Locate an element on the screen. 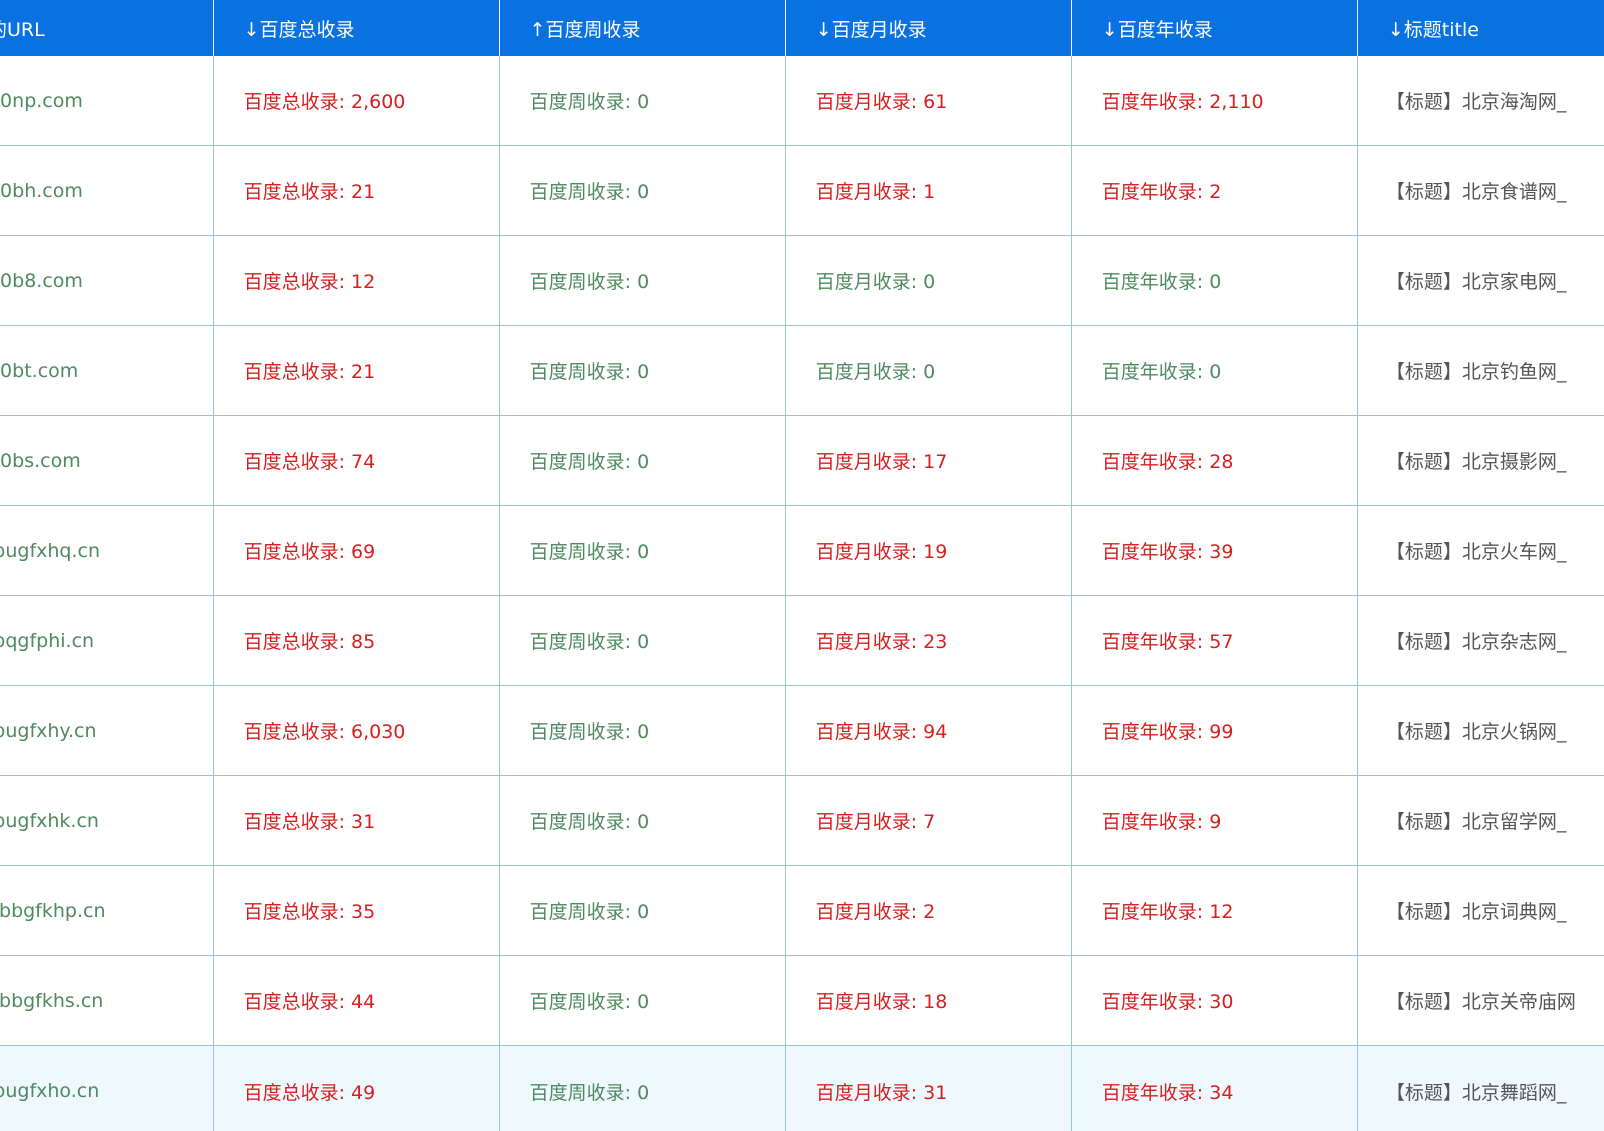 Image resolution: width=1604 pixels, height=1131 pixels. col-header-url: 的URL is located at coordinates (107, 28).